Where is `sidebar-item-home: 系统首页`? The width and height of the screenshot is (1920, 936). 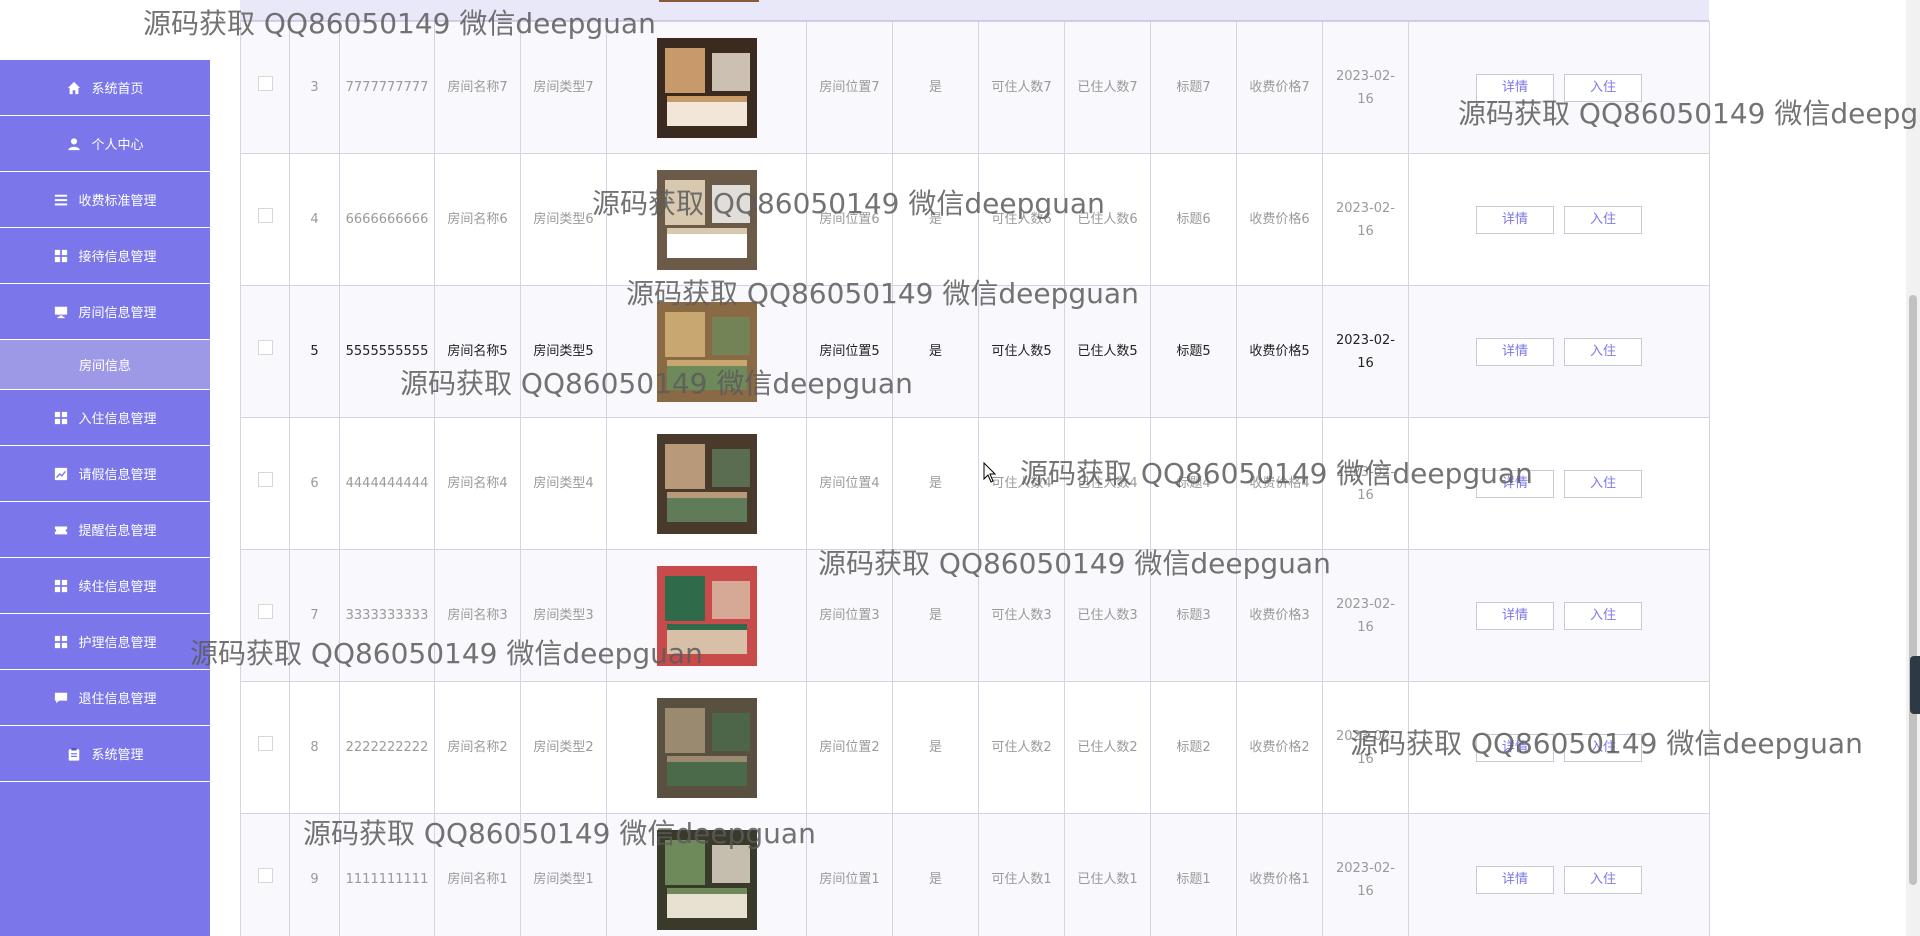 sidebar-item-home: 系统首页 is located at coordinates (105, 88).